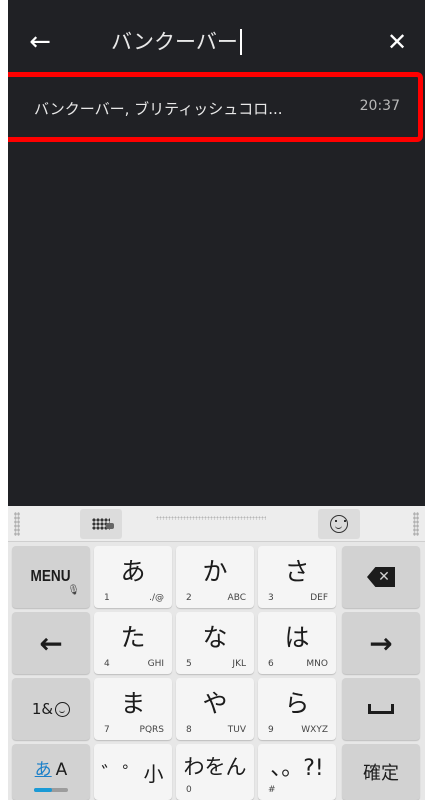  I want to click on space-key, so click(381, 709).